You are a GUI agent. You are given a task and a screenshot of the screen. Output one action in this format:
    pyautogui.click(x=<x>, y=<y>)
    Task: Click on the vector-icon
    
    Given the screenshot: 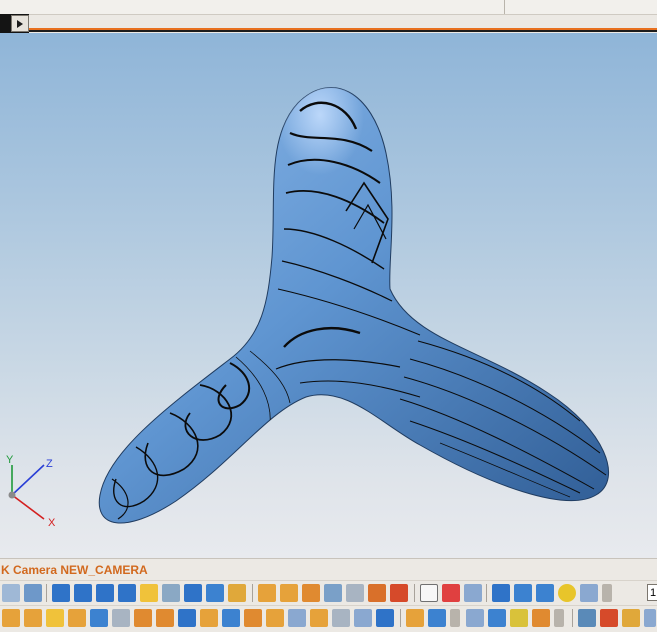 What is the action you would take?
    pyautogui.click(x=451, y=593)
    